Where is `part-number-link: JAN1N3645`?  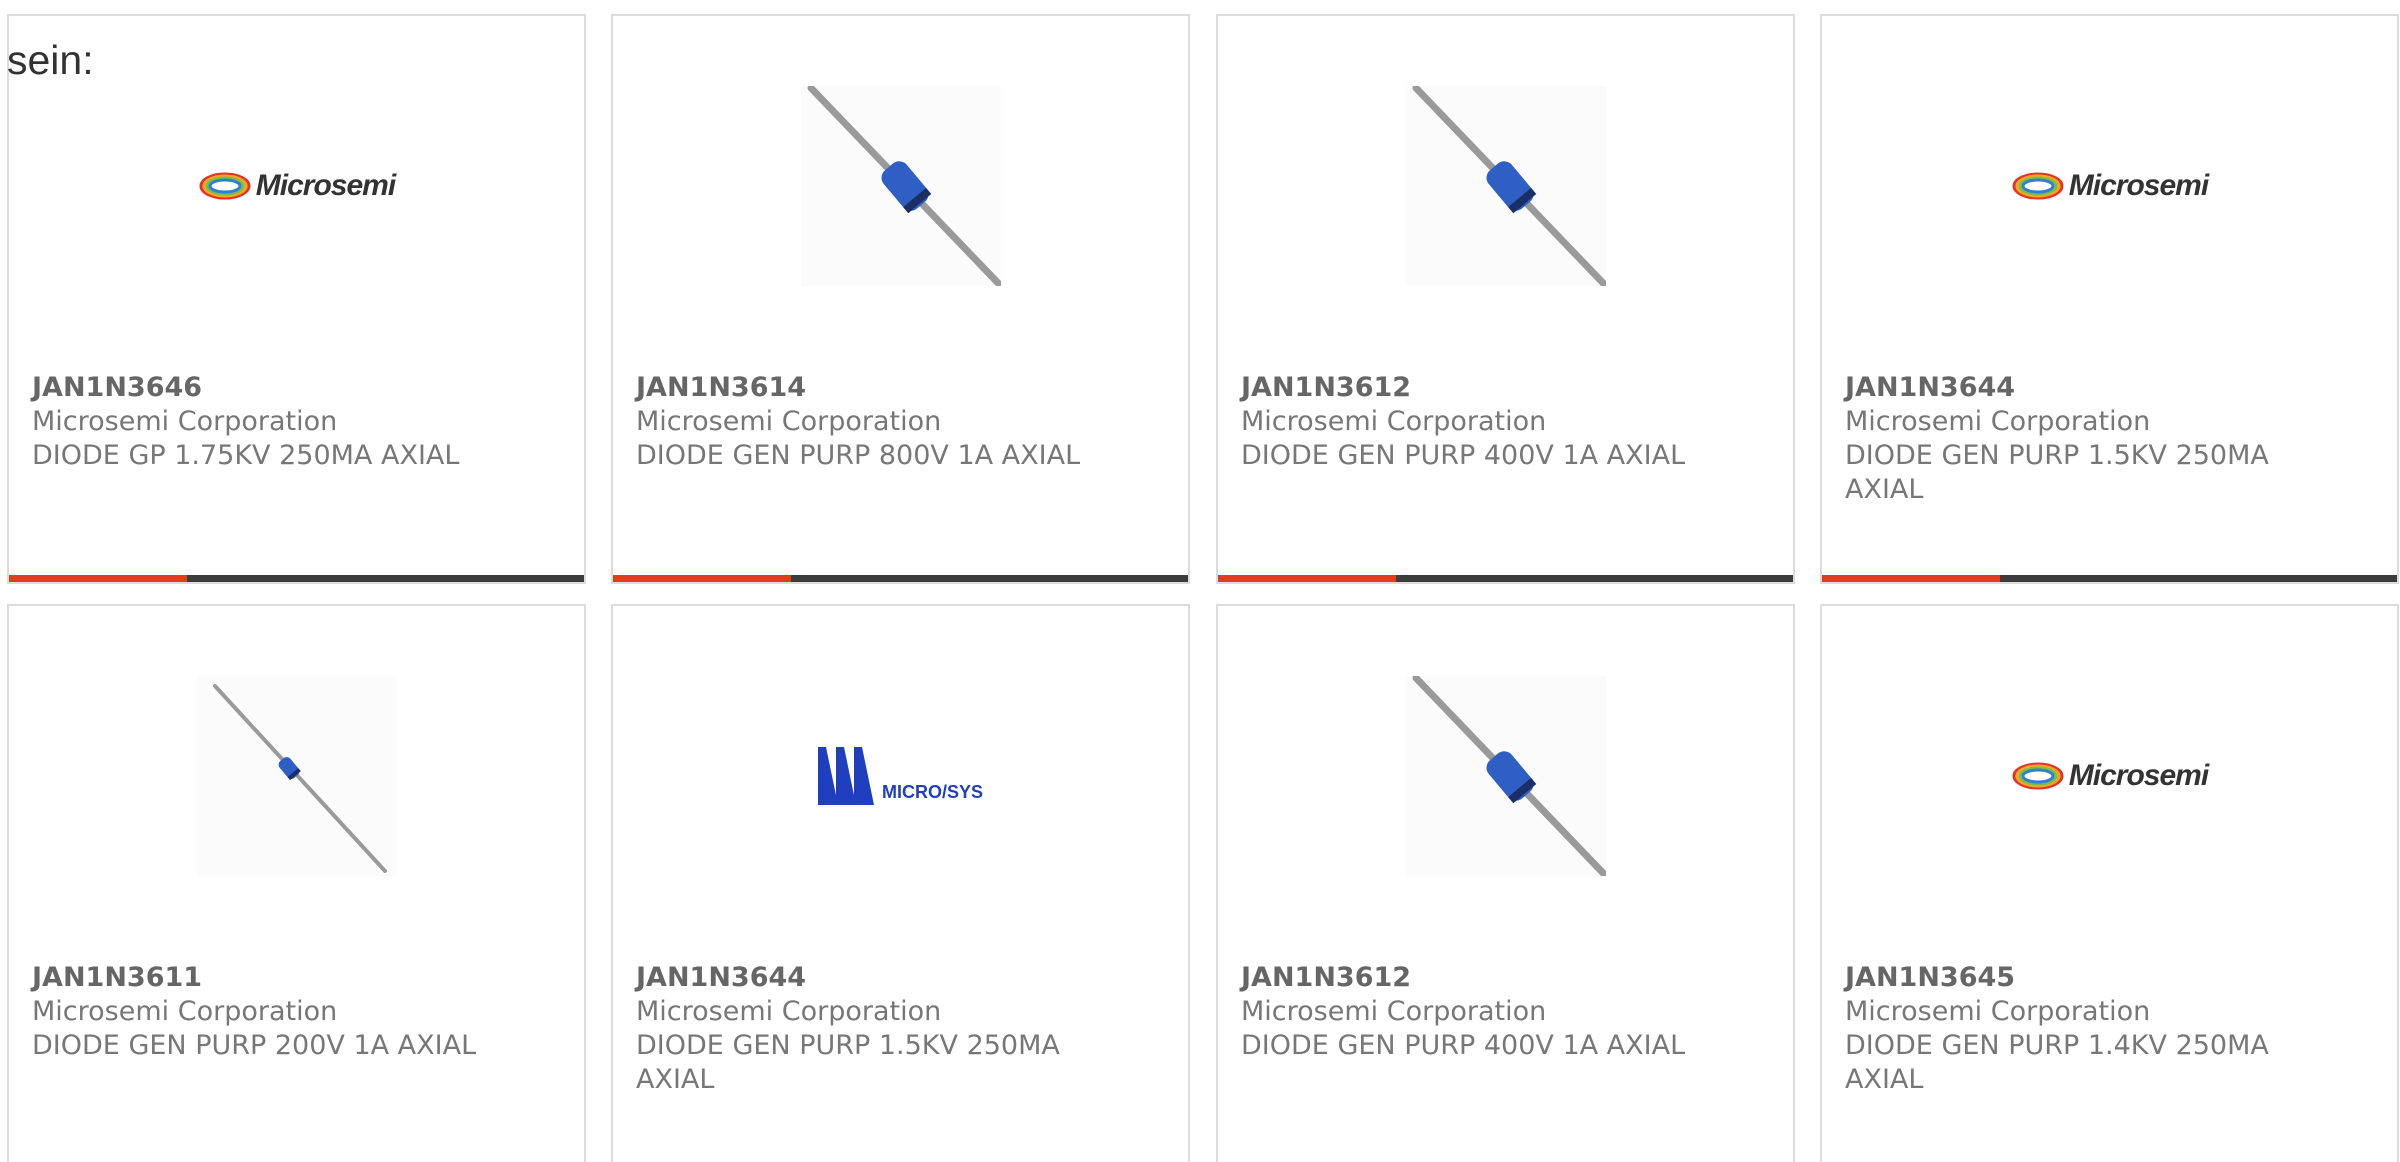
part-number-link: JAN1N3645 is located at coordinates (2080, 978).